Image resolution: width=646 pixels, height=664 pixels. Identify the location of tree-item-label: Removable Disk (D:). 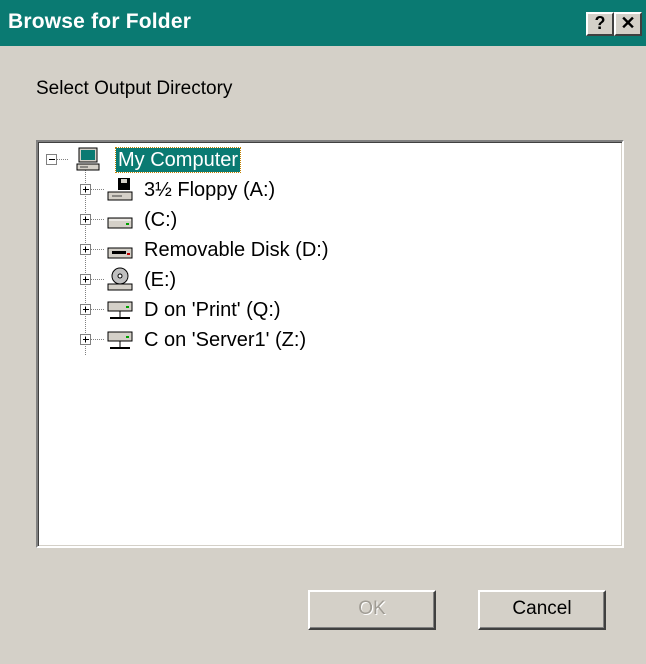
(236, 250).